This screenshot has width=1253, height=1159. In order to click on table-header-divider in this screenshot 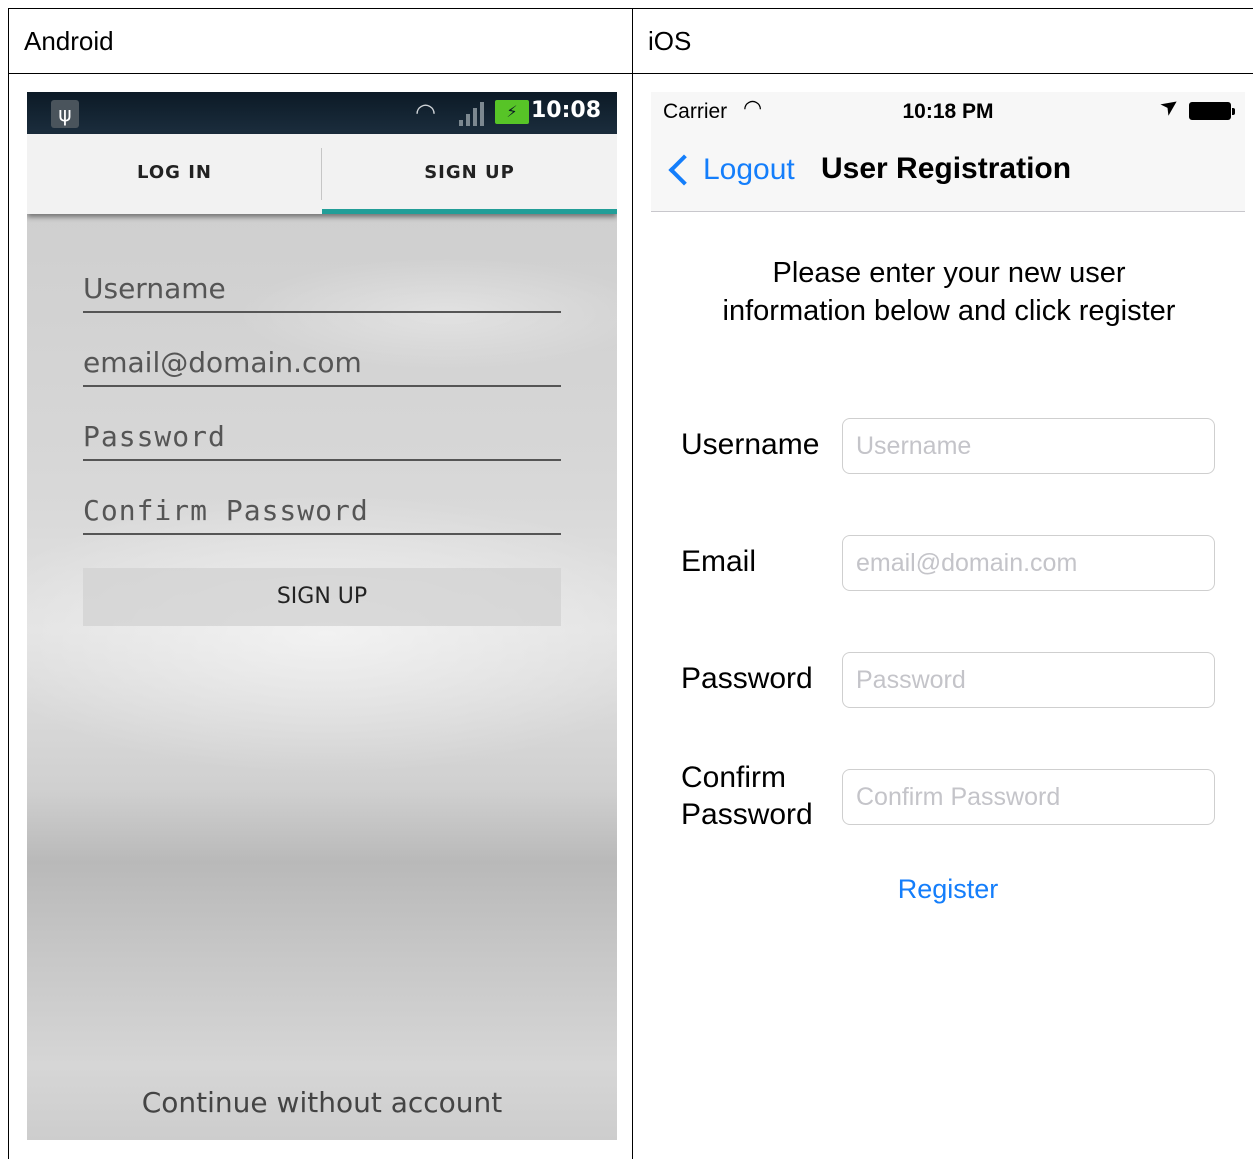, I will do `click(630, 73)`.